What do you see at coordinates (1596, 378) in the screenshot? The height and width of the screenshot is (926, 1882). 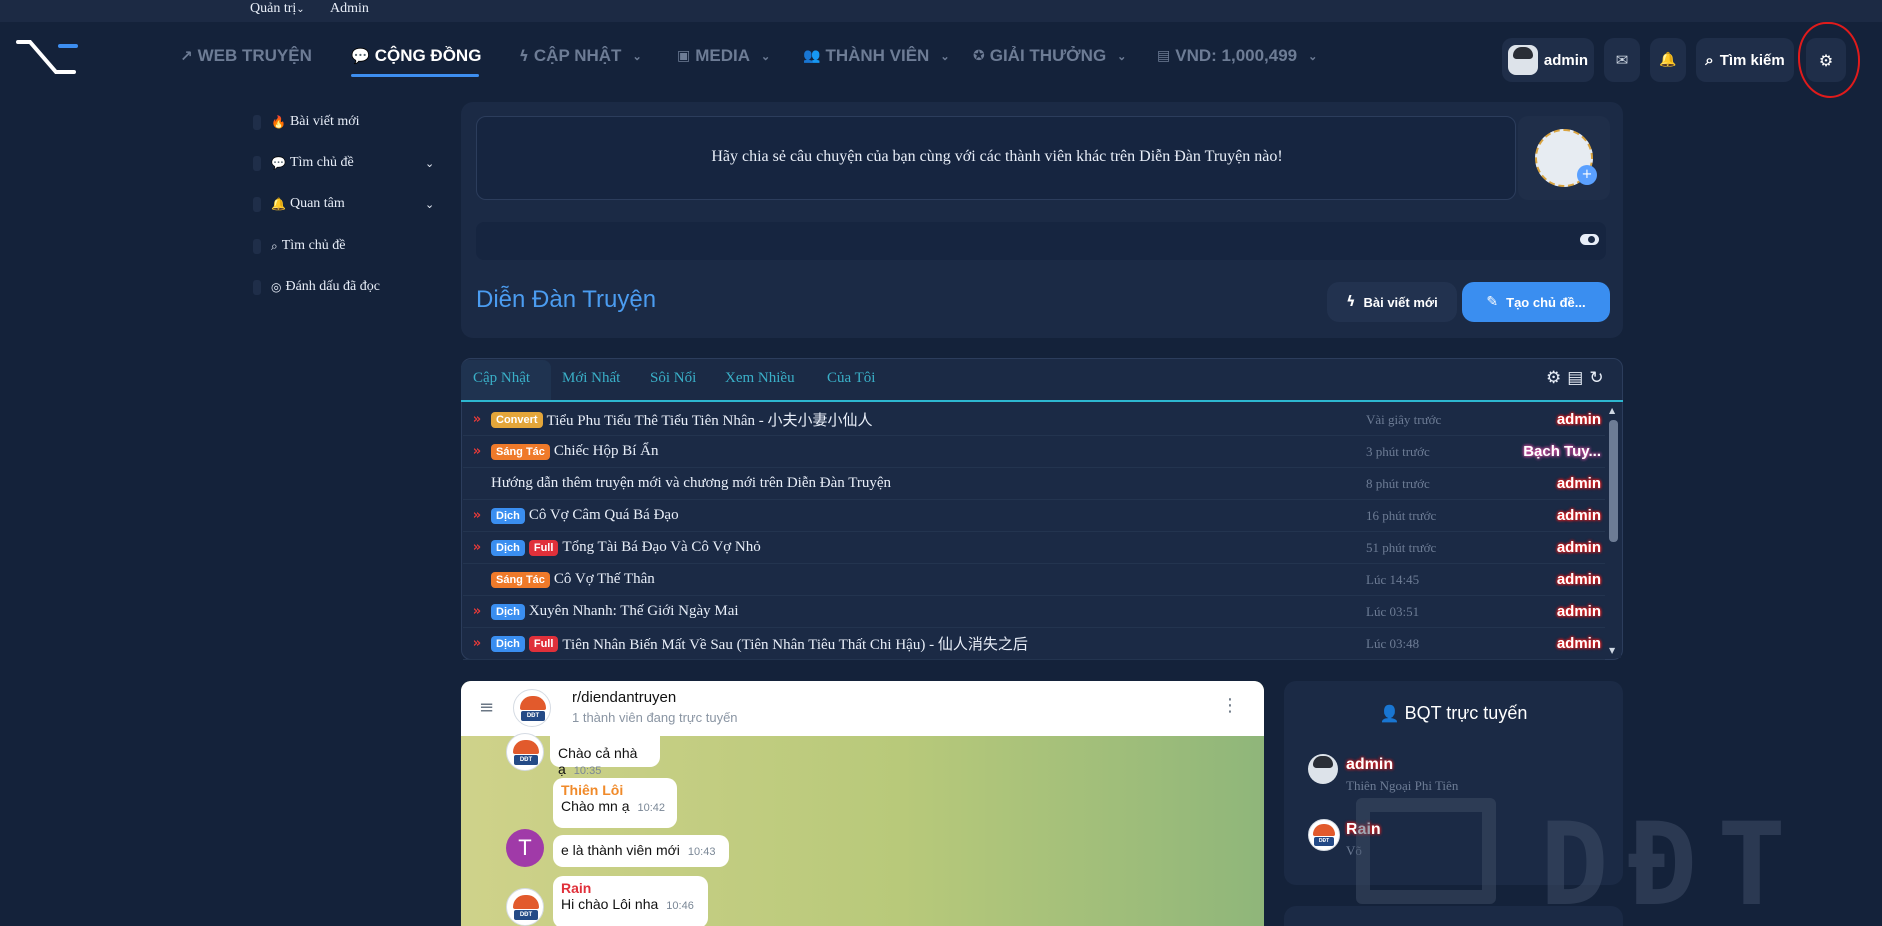 I see `refresh-icon: ↻` at bounding box center [1596, 378].